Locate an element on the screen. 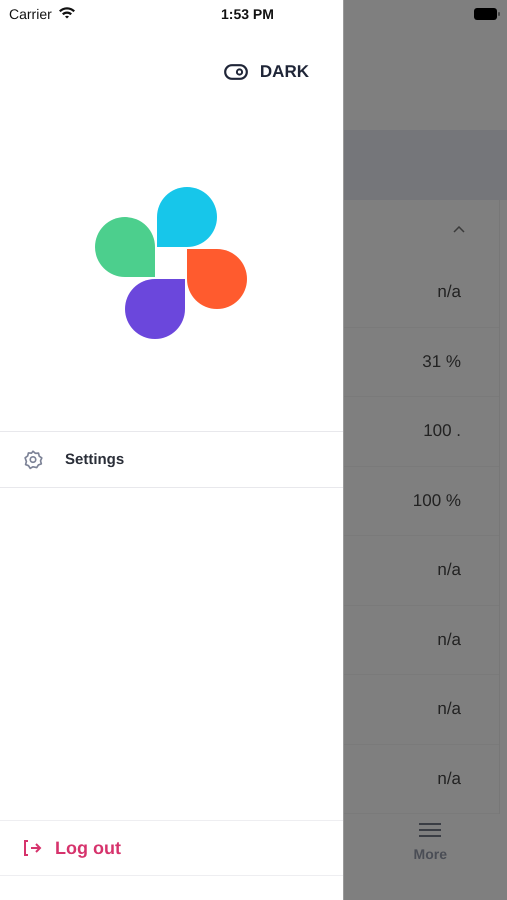 Image resolution: width=507 pixels, height=900 pixels. clock-time: 1:53 PM is located at coordinates (247, 14).